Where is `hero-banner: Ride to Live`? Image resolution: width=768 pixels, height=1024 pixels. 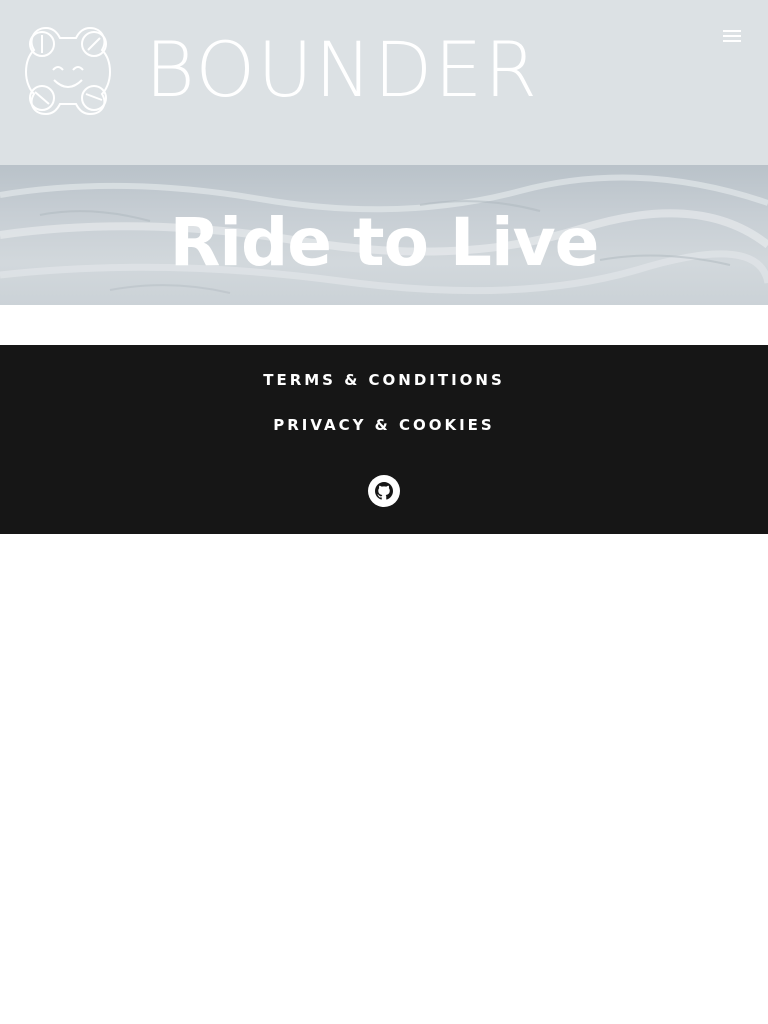 hero-banner: Ride to Live is located at coordinates (384, 235).